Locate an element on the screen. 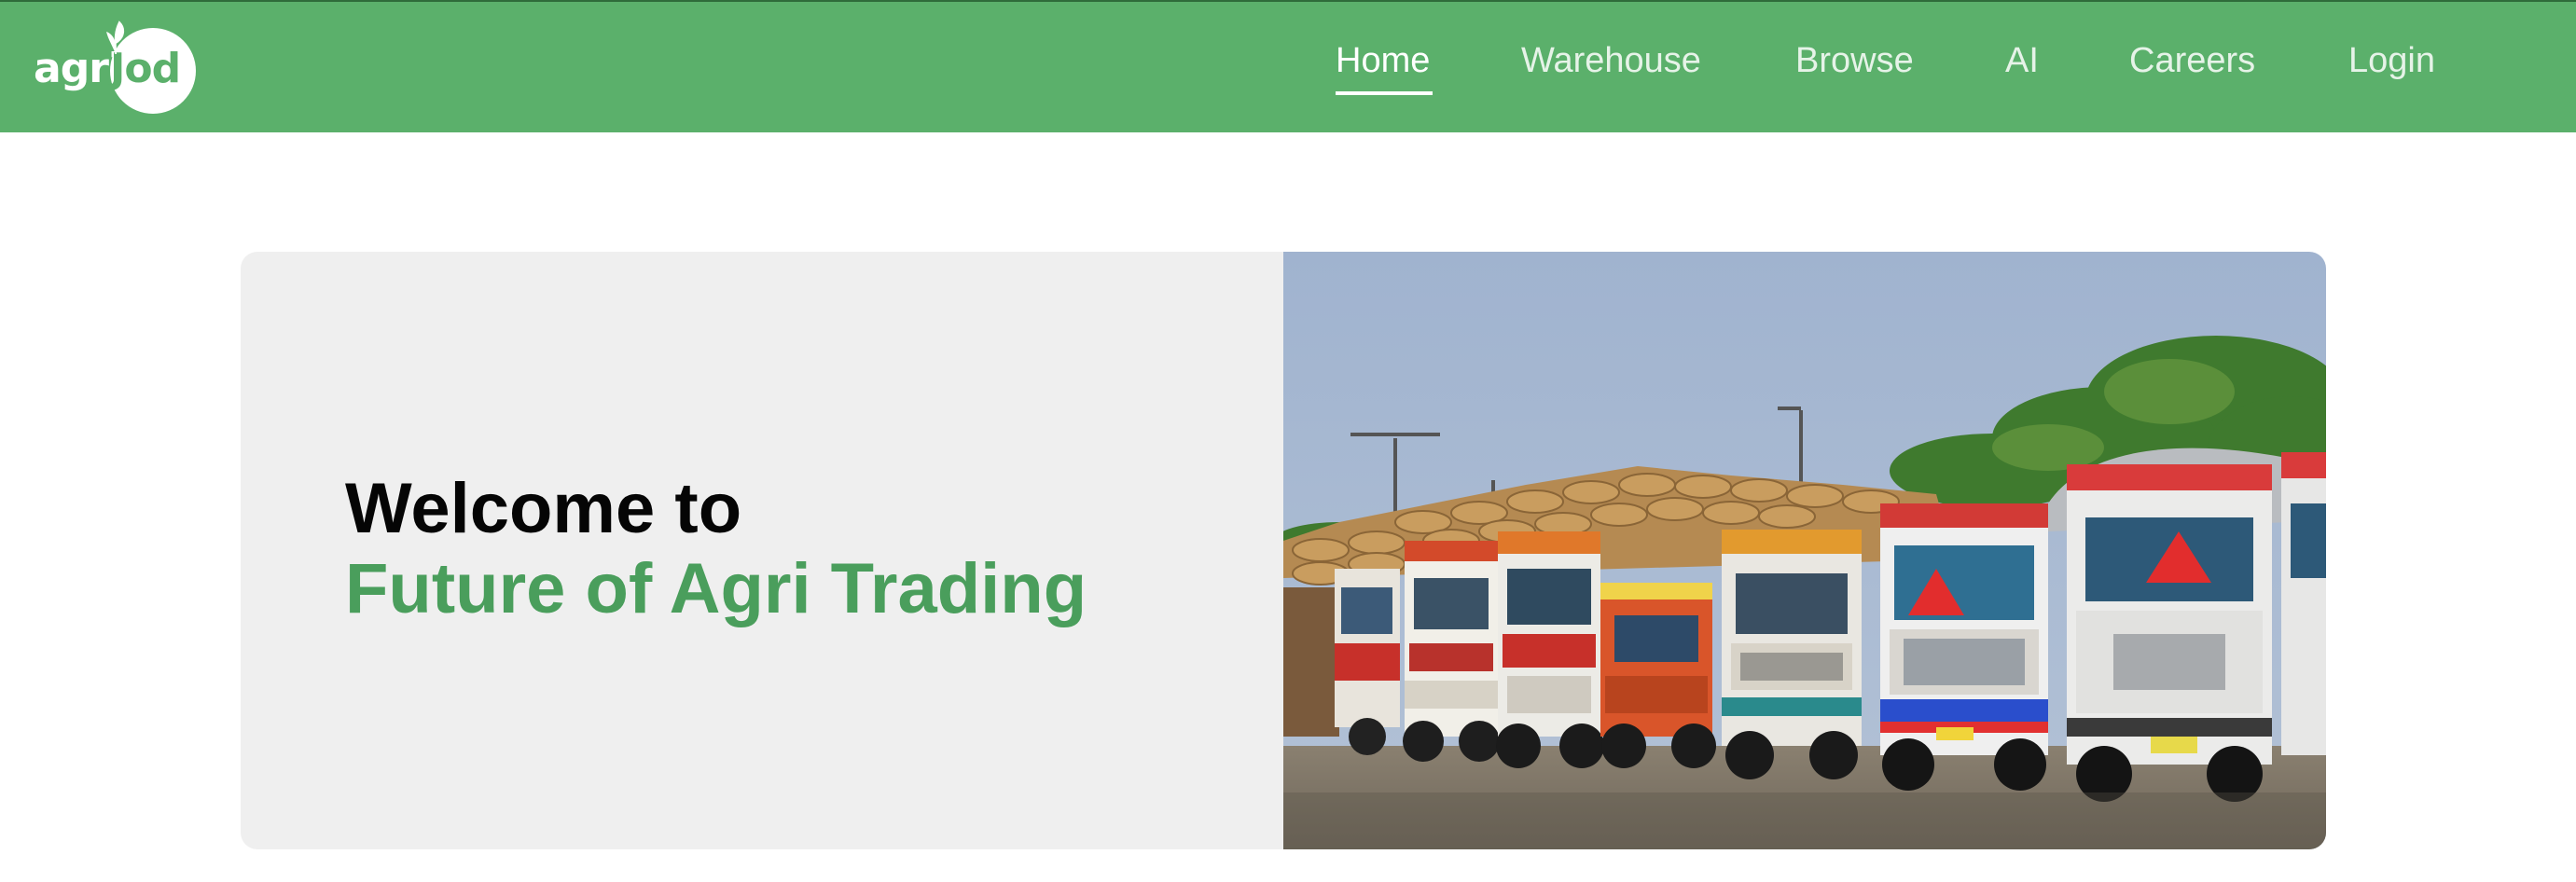  leaf-icon is located at coordinates (115, 38).